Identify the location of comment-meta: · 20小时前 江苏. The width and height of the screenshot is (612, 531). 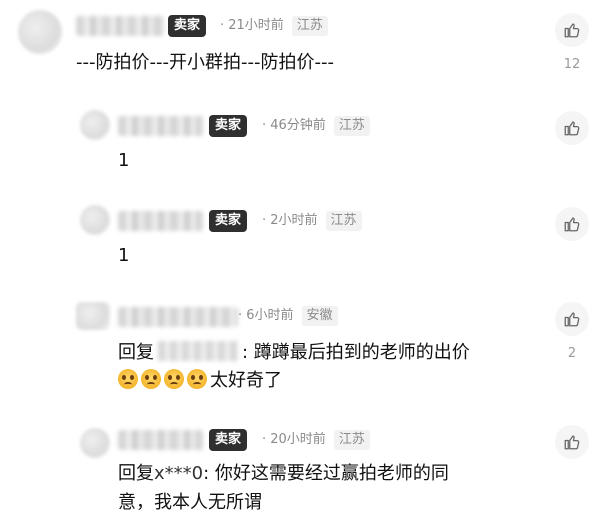
(316, 440).